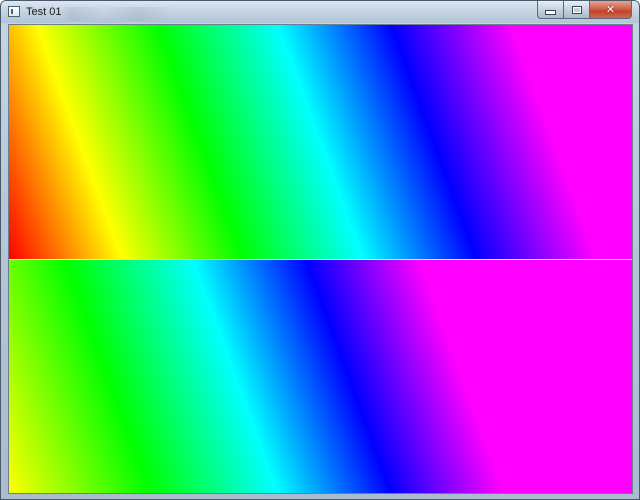 This screenshot has height=500, width=640. I want to click on close-icon: ✕, so click(610, 9).